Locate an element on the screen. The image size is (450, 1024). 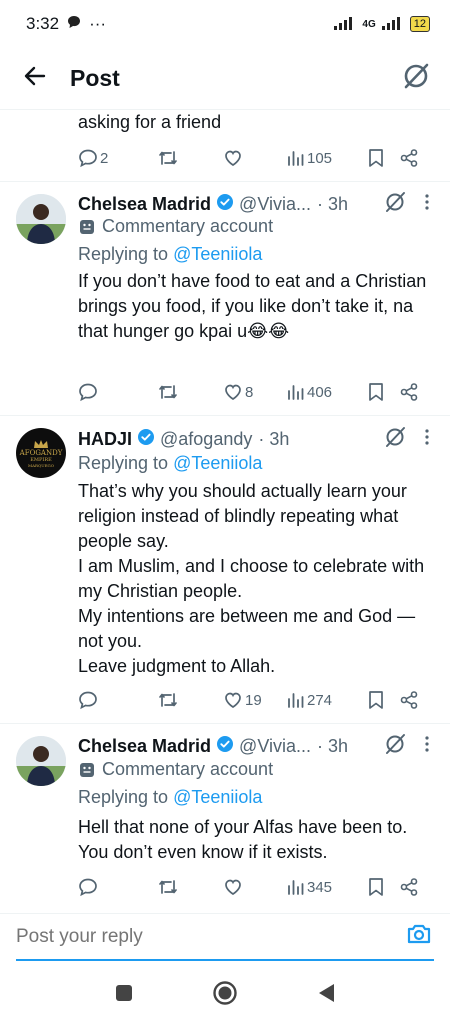
camera-button is located at coordinates (419, 936).